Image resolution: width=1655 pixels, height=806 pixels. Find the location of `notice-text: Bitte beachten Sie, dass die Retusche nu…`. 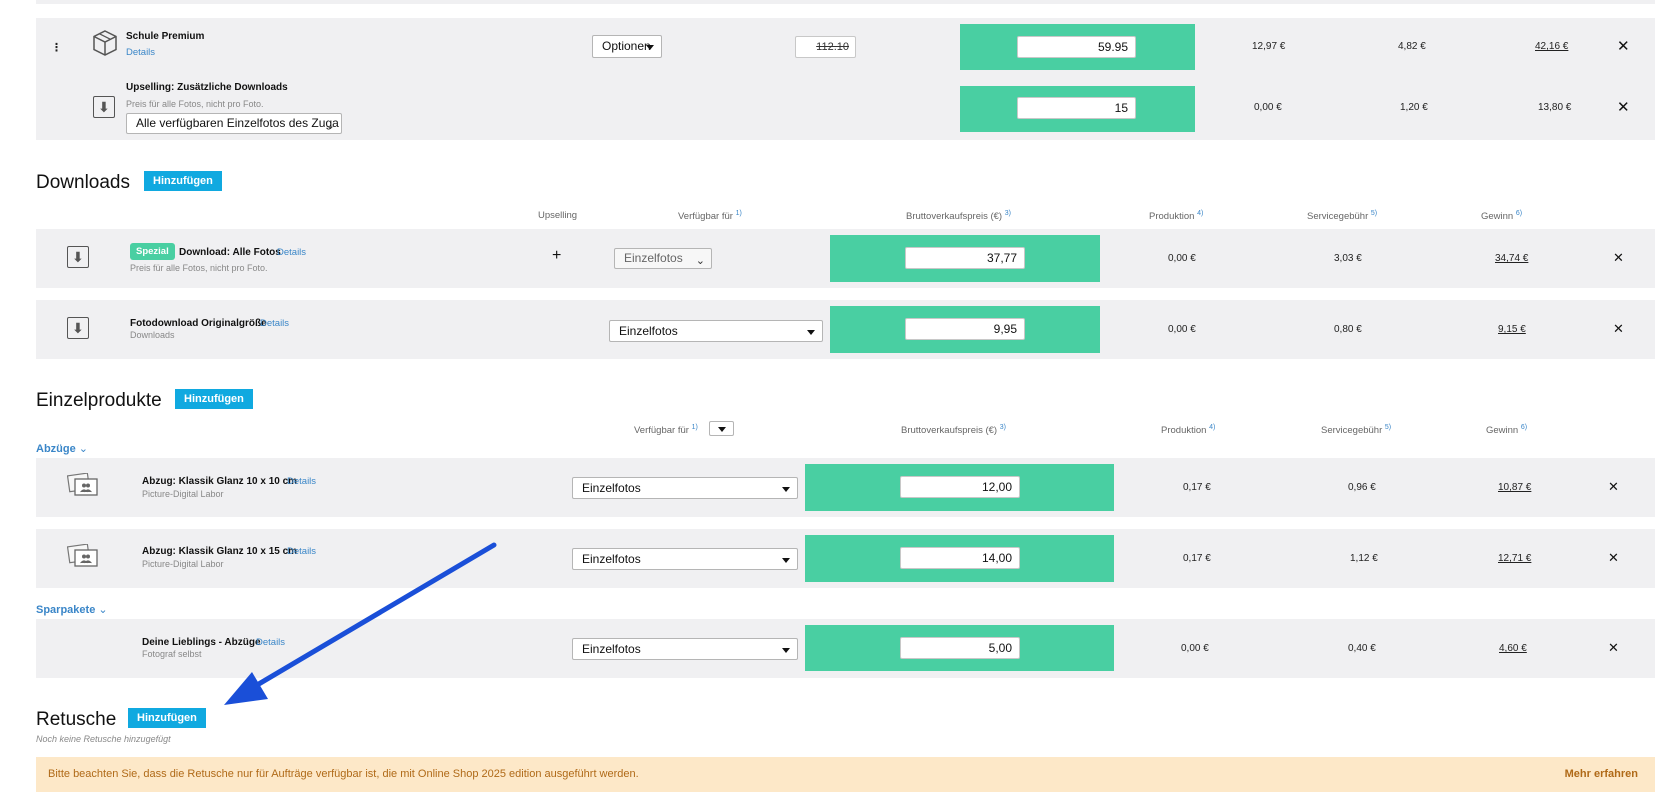

notice-text: Bitte beachten Sie, dass die Retusche nu… is located at coordinates (343, 774).